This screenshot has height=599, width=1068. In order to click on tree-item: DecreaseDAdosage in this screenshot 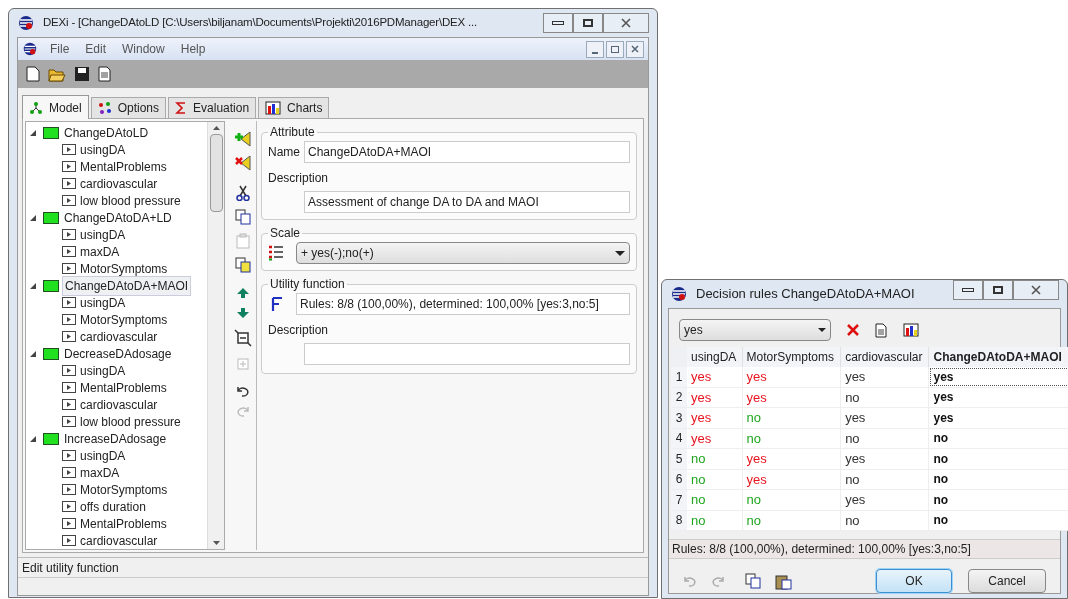, I will do `click(118, 353)`.